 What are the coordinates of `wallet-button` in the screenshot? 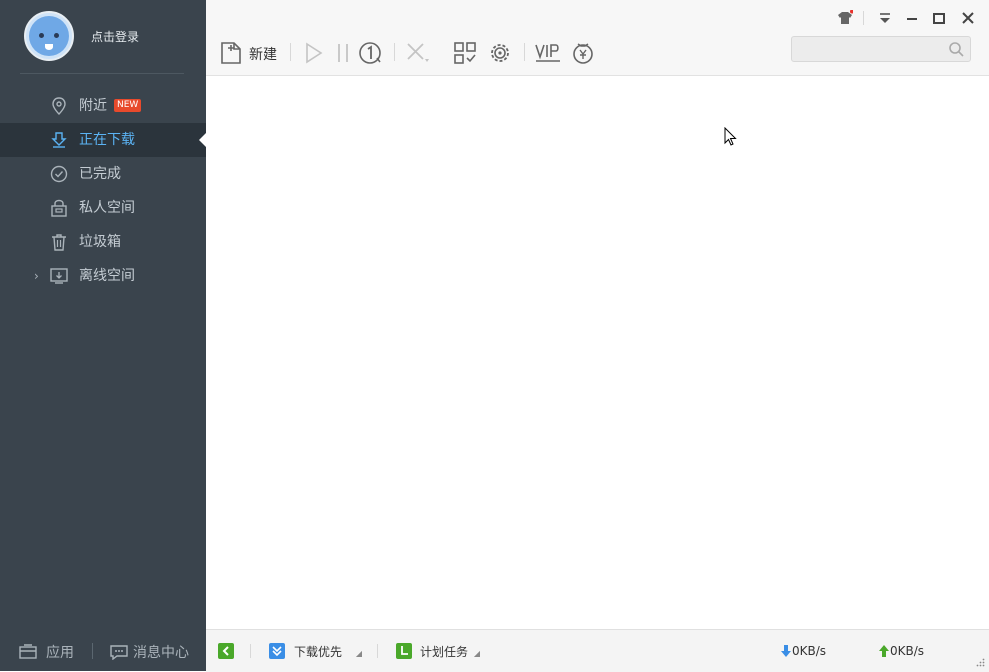 It's located at (583, 53).